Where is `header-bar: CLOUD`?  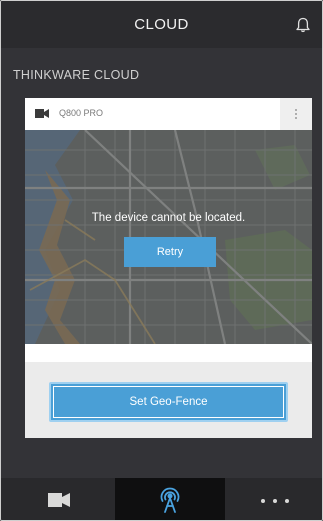 header-bar: CLOUD is located at coordinates (161, 24).